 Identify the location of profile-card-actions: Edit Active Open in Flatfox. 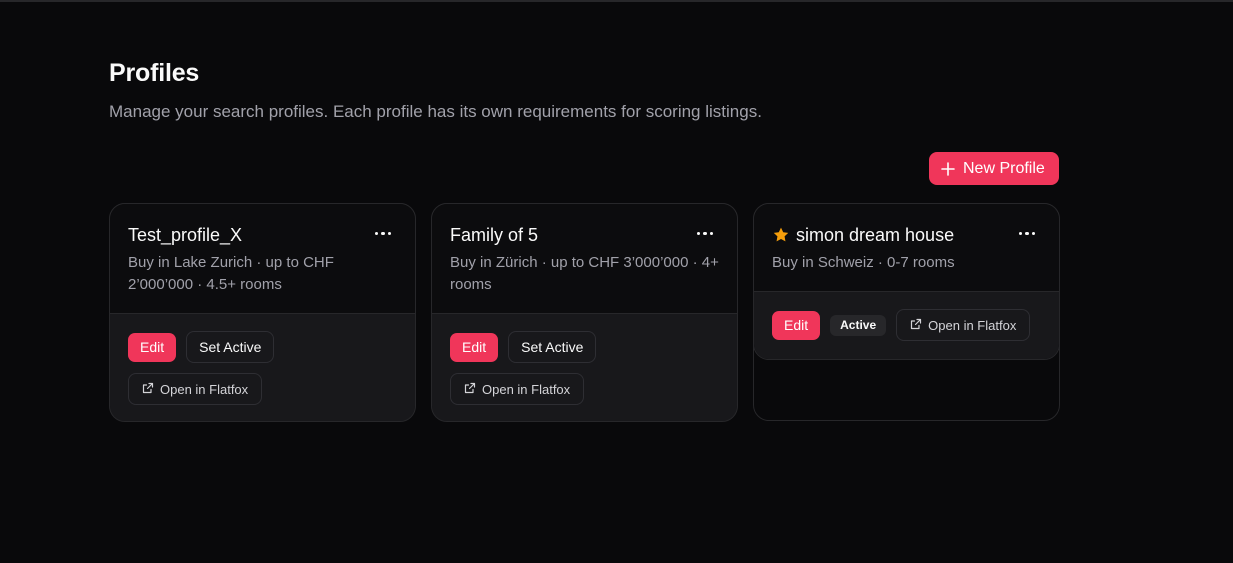
(906, 325).